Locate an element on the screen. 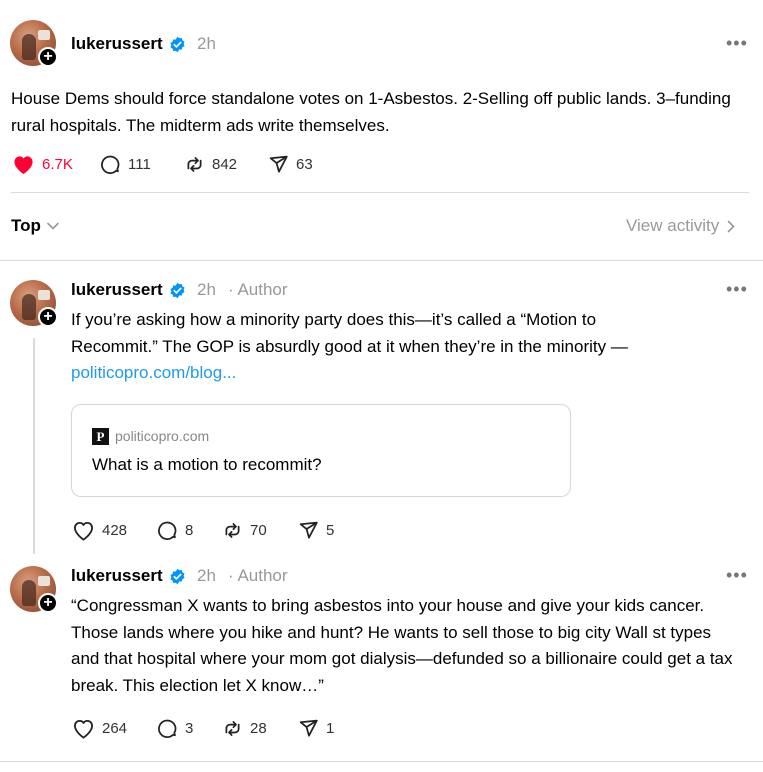 This screenshot has width=763, height=772. like-button: 264 is located at coordinates (99, 728).